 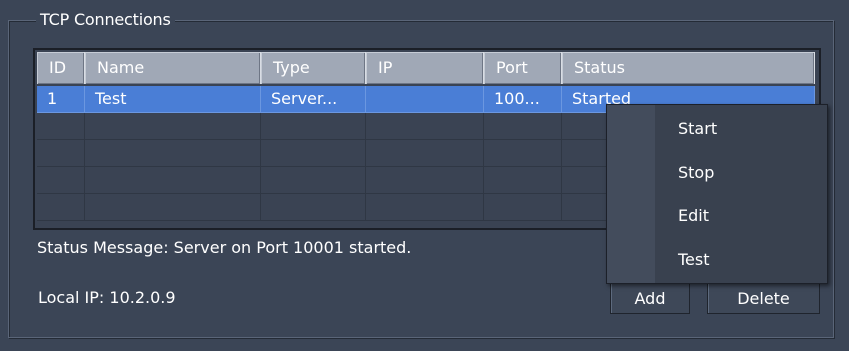 What do you see at coordinates (425, 99) in the screenshot?
I see `cell-ip` at bounding box center [425, 99].